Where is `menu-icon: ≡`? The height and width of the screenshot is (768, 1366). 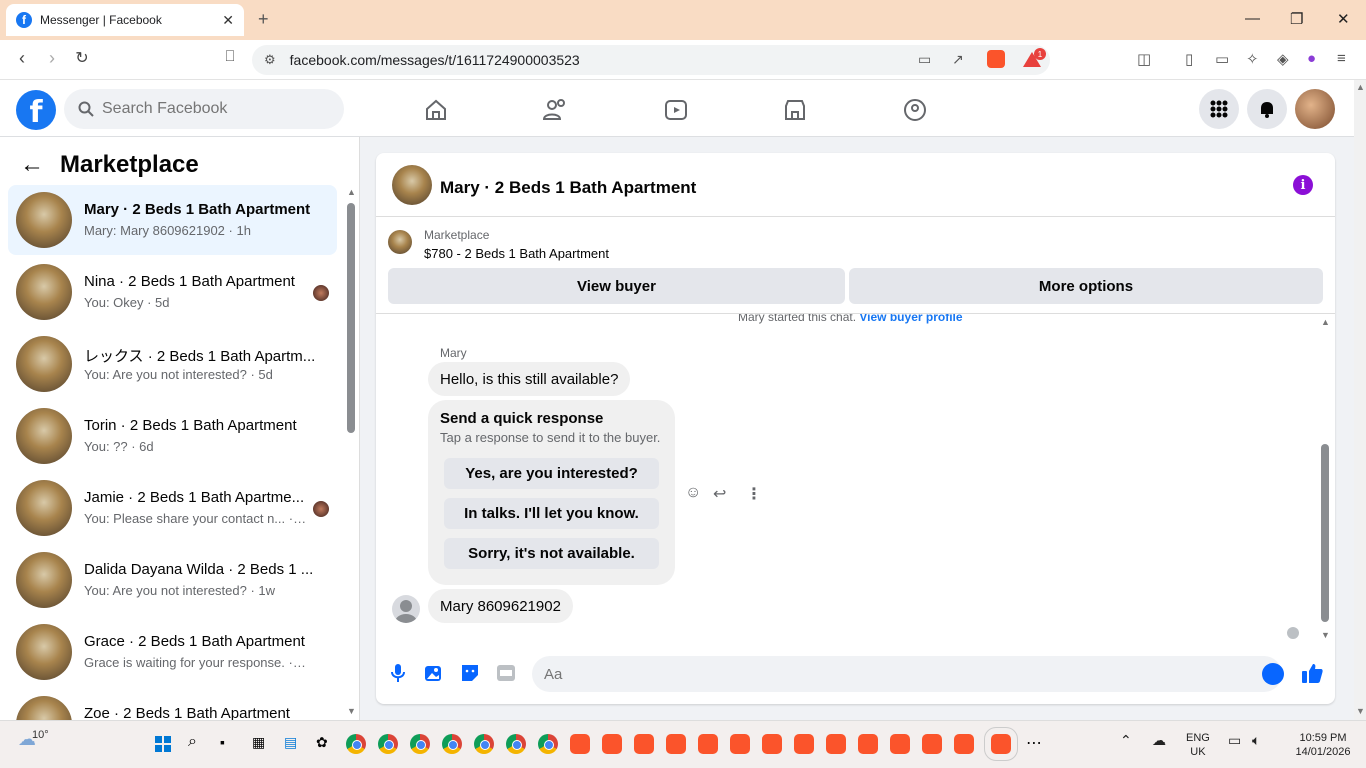 menu-icon: ≡ is located at coordinates (1341, 58).